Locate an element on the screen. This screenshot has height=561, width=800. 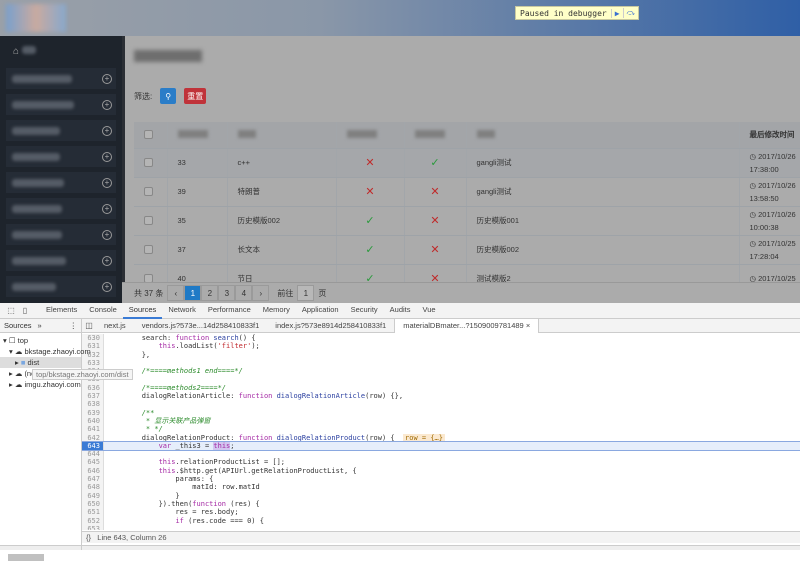
file-tab: next.js is located at coordinates (115, 326).